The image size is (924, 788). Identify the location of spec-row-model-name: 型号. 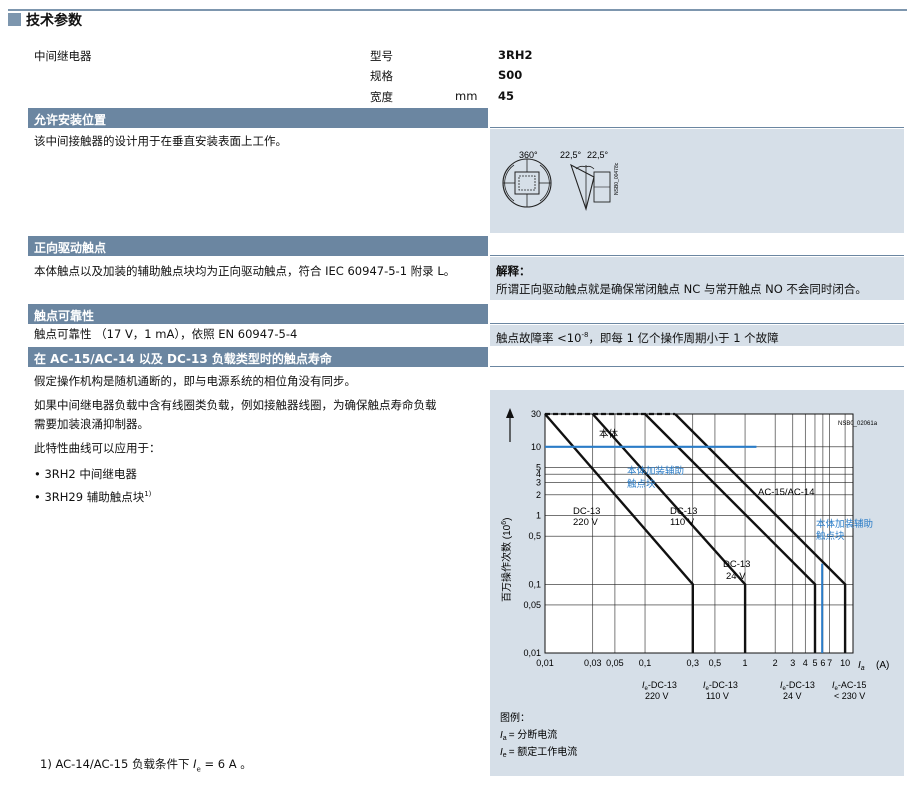
(381, 56).